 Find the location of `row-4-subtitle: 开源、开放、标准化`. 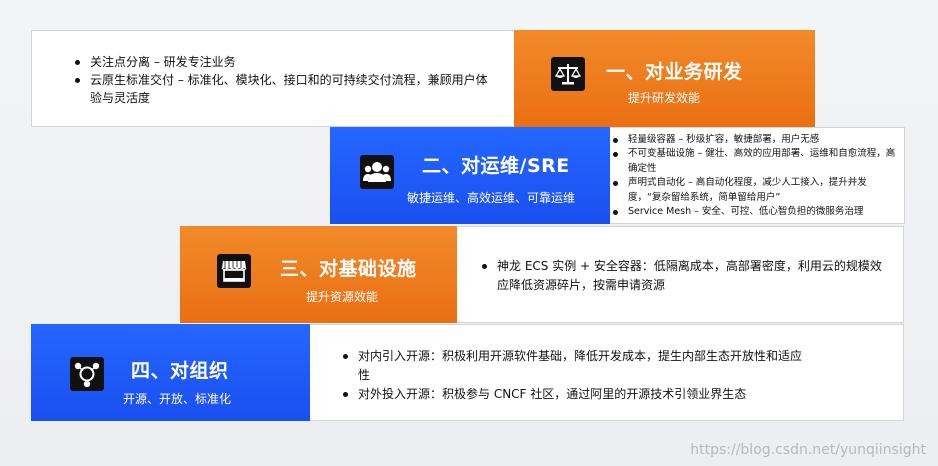

row-4-subtitle: 开源、开放、标准化 is located at coordinates (177, 399).